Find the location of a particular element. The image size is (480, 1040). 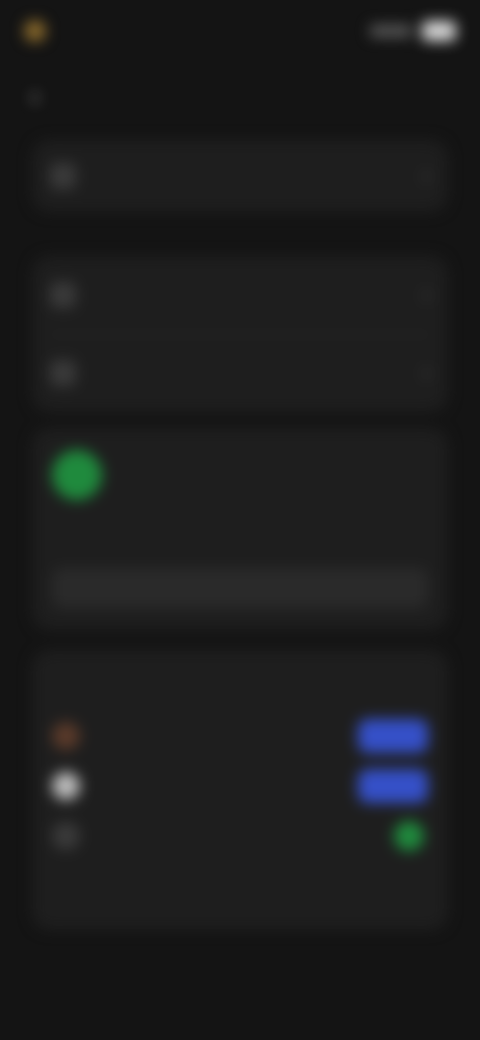

settings-card-2: › › is located at coordinates (240, 334).